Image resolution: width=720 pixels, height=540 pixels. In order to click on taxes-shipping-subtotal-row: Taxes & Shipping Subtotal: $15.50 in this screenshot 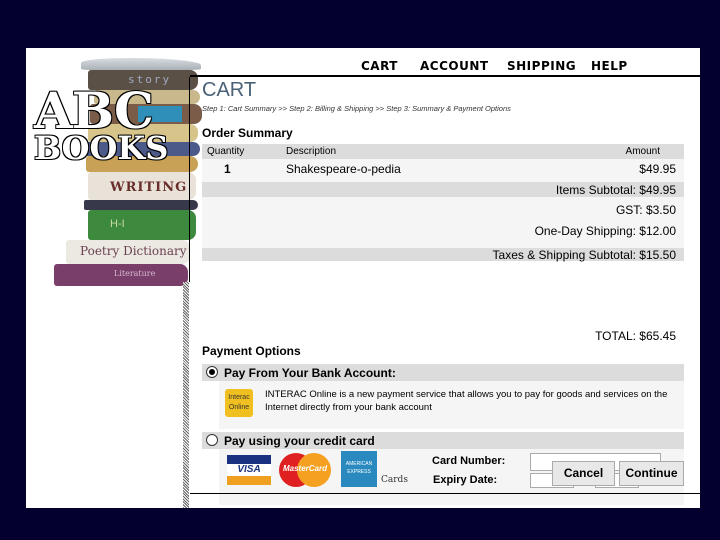, I will do `click(443, 255)`.